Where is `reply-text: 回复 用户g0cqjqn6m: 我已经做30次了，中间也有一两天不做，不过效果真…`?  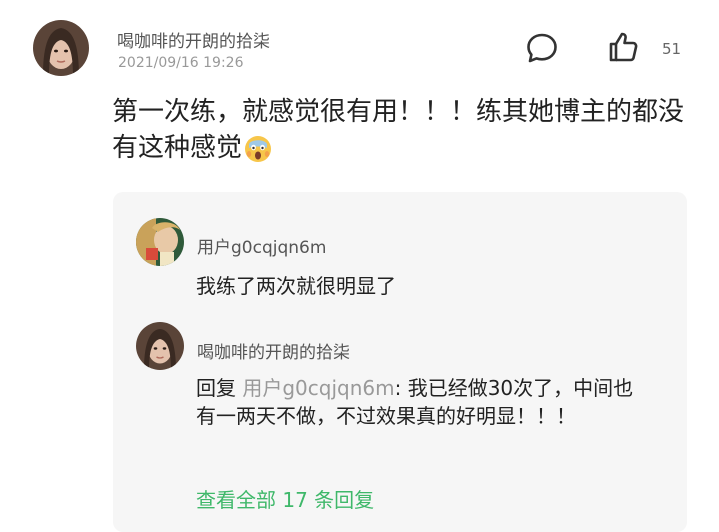 reply-text: 回复 用户g0cqjqn6m: 我已经做30次了，中间也有一两天不做，不过效果真… is located at coordinates (423, 402).